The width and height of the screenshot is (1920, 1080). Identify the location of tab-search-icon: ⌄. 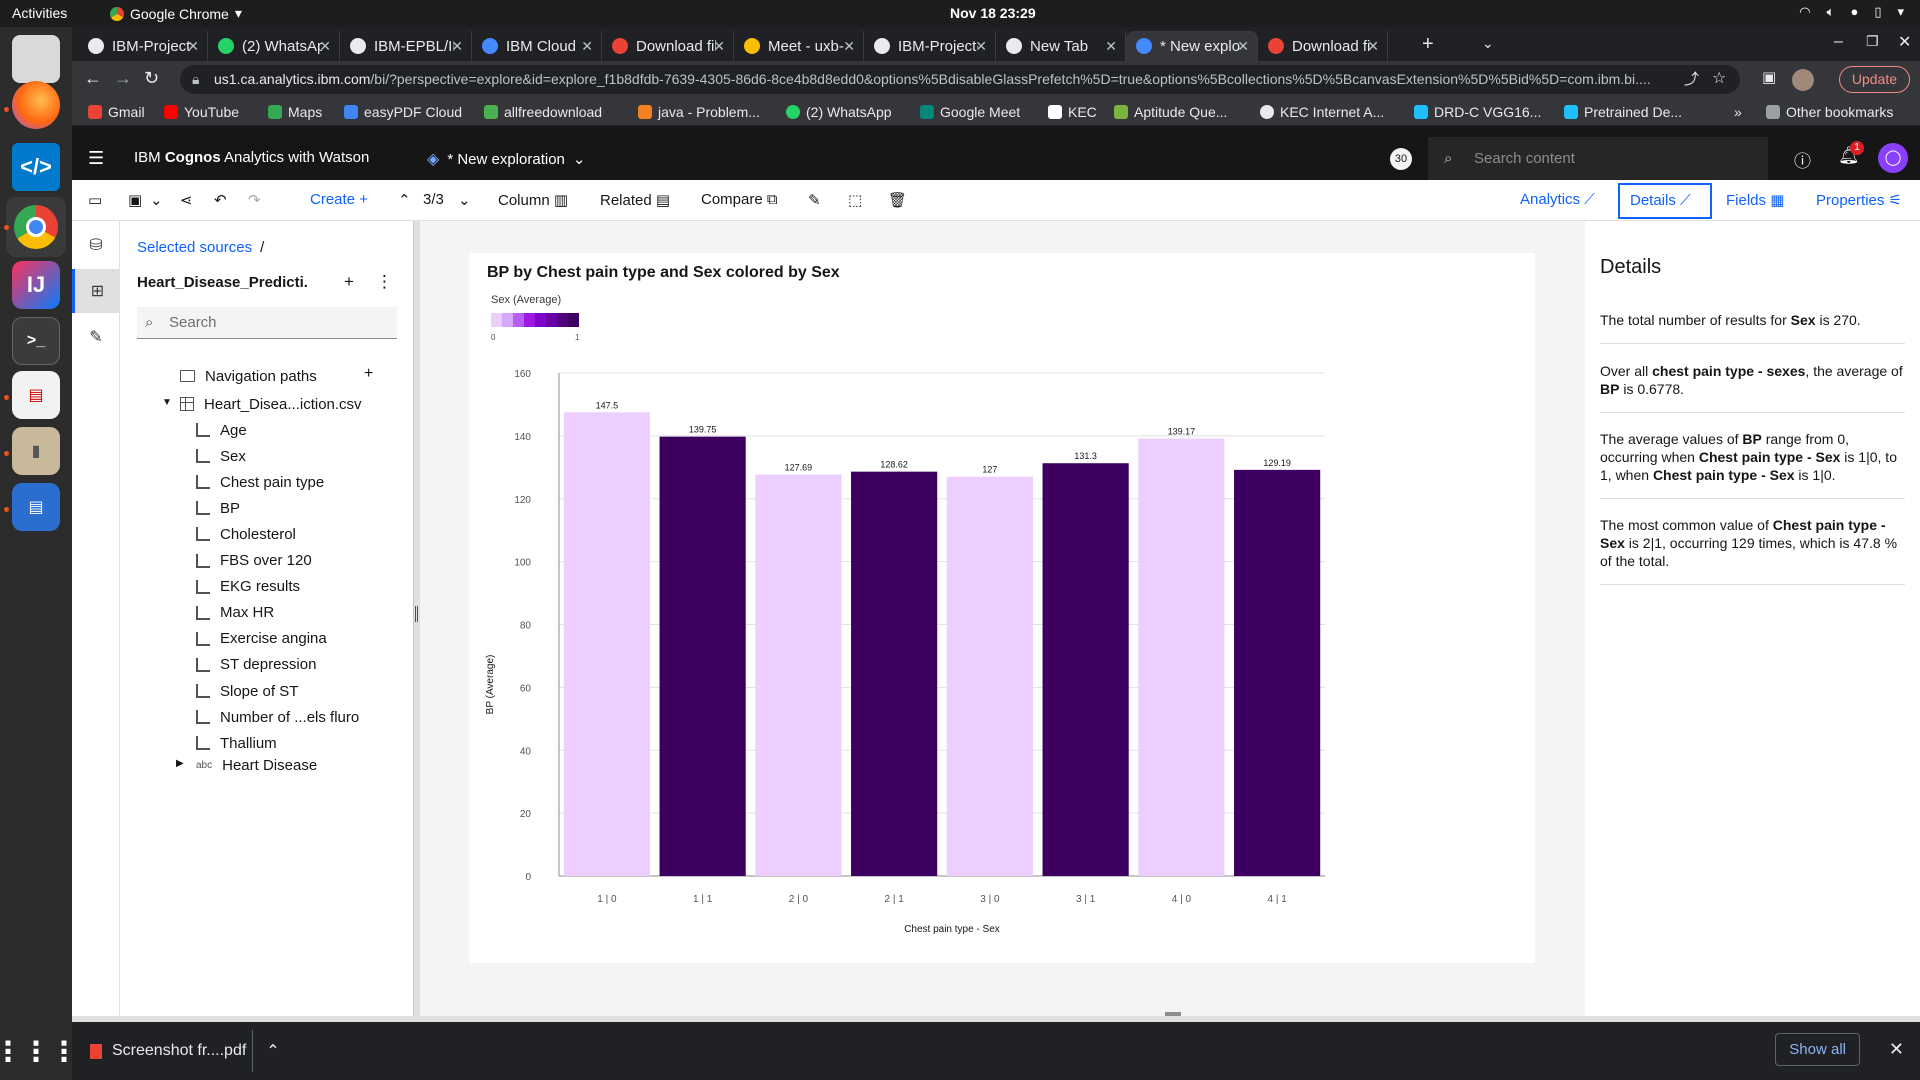
(1488, 43).